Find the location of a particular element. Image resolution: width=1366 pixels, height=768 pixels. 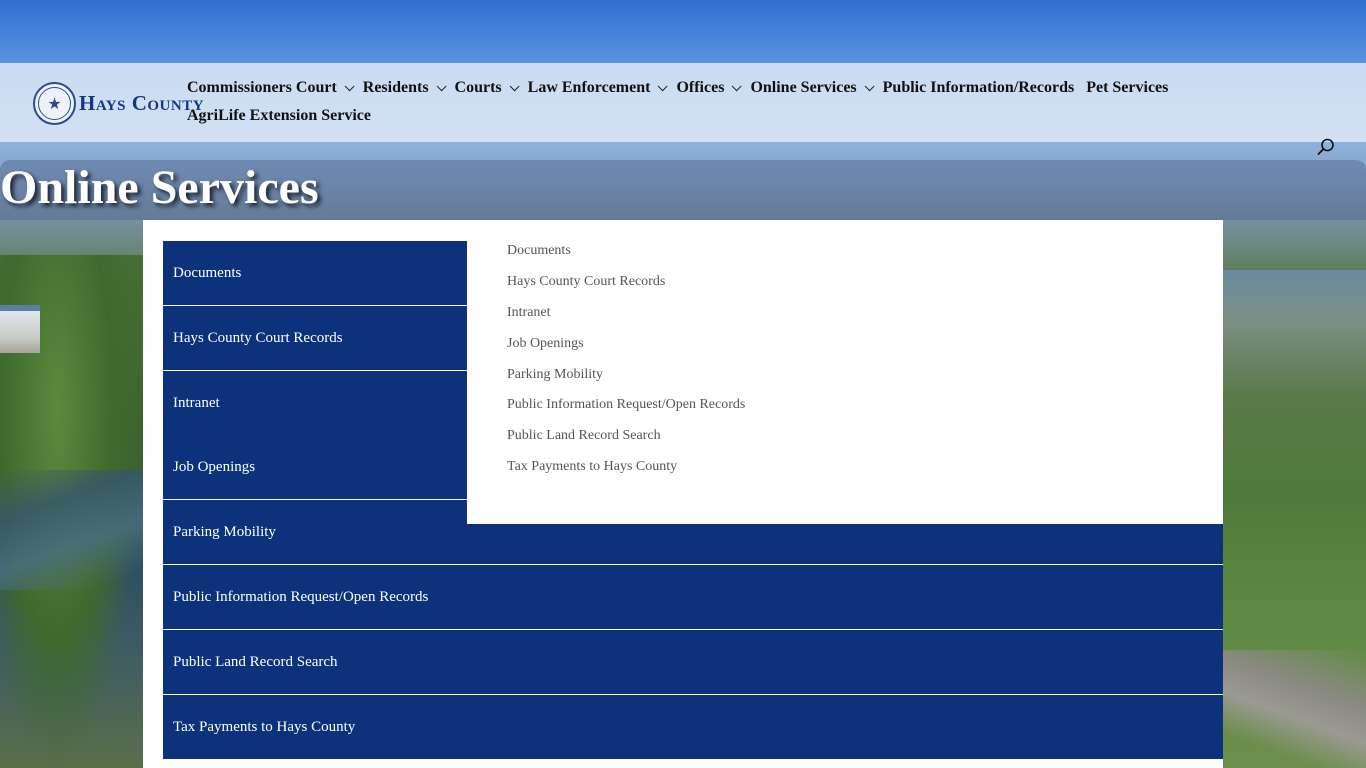

service-button-court-records: Hays County Court Records is located at coordinates (315, 338).